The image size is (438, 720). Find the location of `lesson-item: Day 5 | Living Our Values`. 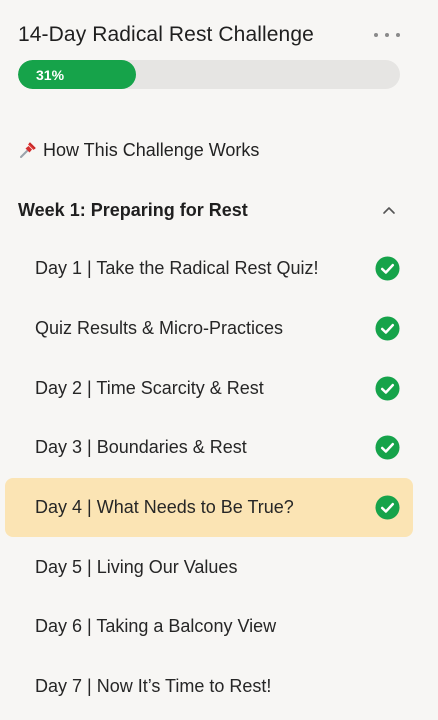

lesson-item: Day 5 | Living Our Values is located at coordinates (209, 567).